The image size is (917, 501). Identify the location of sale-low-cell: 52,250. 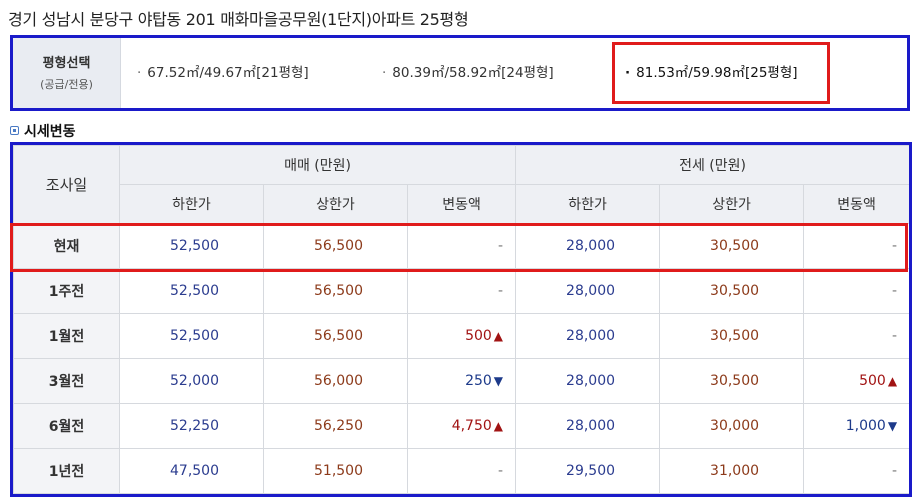
(191, 426).